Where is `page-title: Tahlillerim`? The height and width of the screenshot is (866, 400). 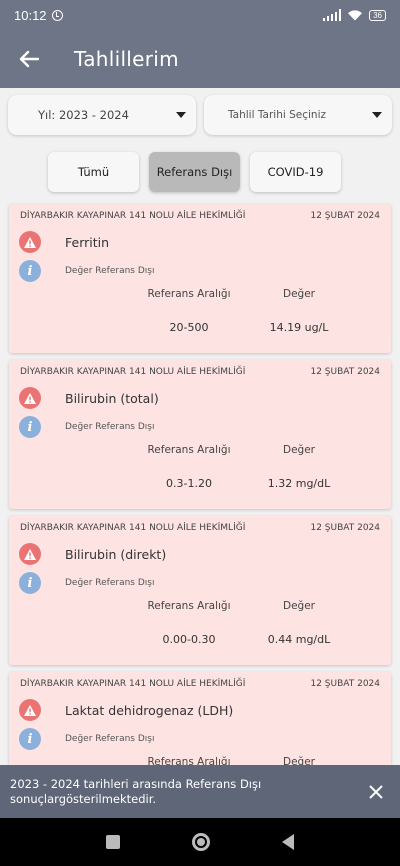 page-title: Tahlillerim is located at coordinates (126, 59).